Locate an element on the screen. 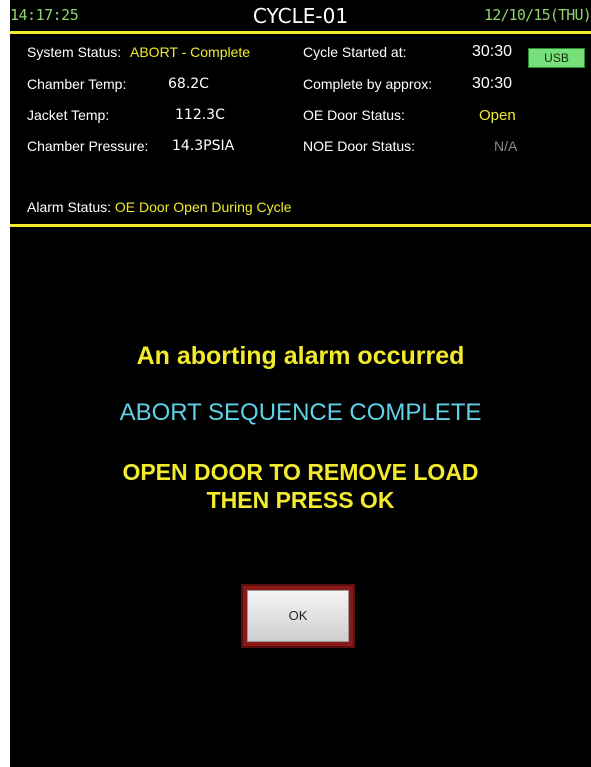 This screenshot has height=767, width=591. system-status-value: ABORT - Complete is located at coordinates (190, 52).